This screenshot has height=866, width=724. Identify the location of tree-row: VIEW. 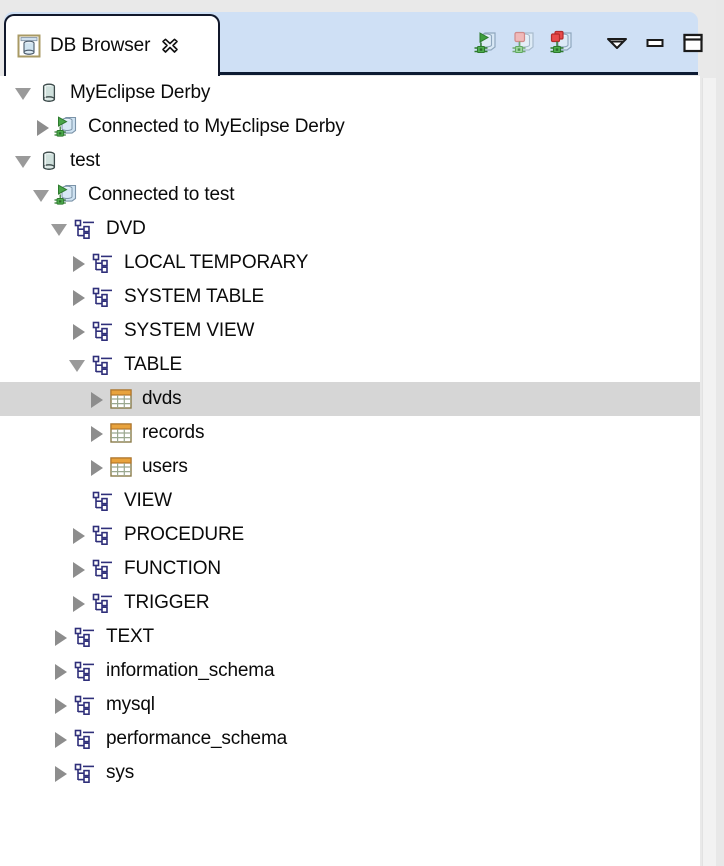
(350, 501).